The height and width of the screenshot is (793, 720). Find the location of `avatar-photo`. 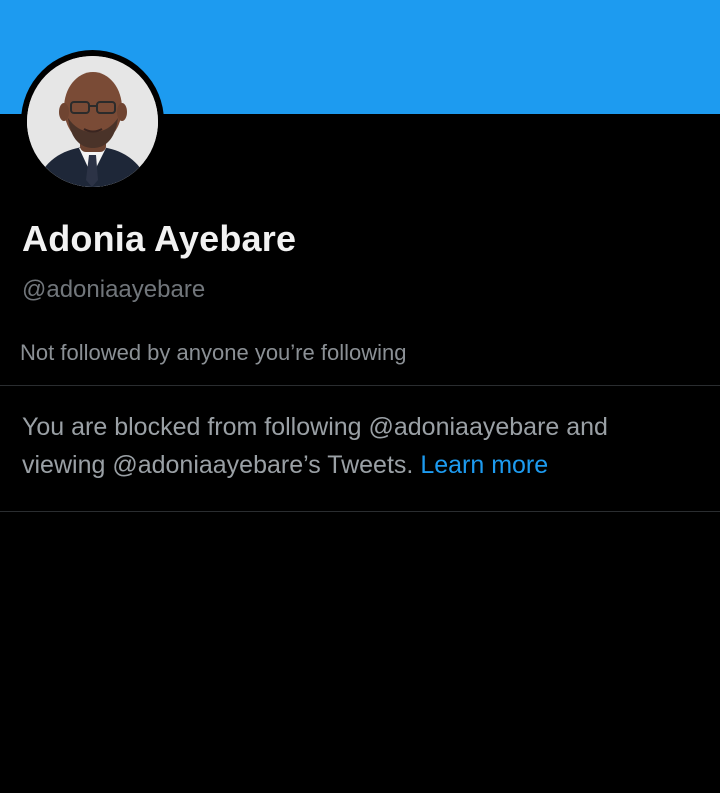

avatar-photo is located at coordinates (92, 121).